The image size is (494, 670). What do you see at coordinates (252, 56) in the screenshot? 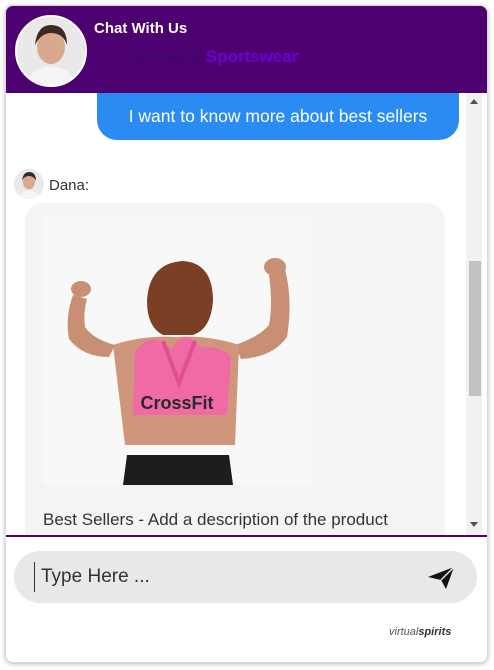
I see `subtitle-strong: Sportswear` at bounding box center [252, 56].